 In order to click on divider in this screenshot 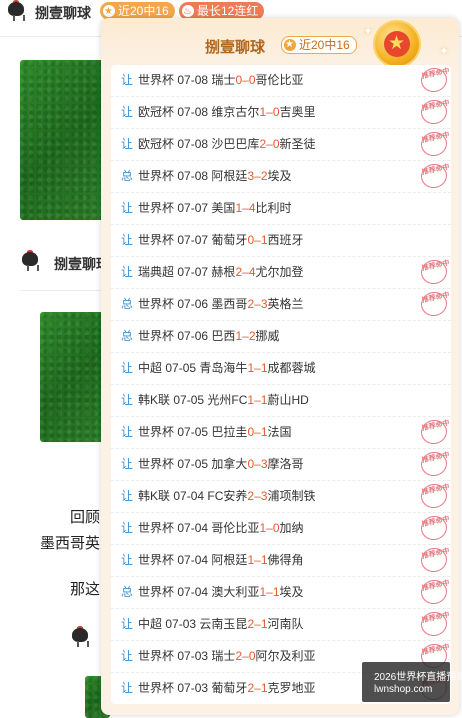, I will do `click(65, 290)`.